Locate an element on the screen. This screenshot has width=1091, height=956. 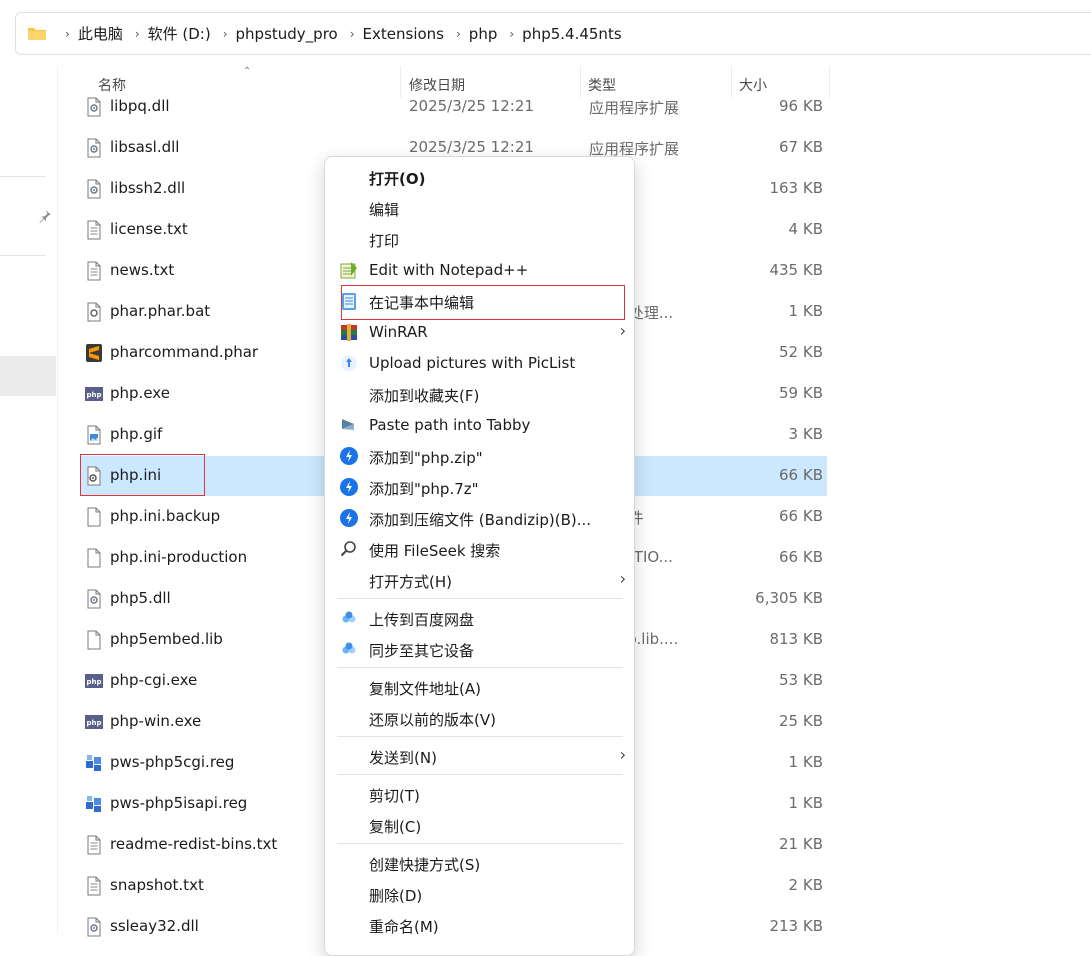
menu-item-label: 还原以前的版本(V) is located at coordinates (432, 720).